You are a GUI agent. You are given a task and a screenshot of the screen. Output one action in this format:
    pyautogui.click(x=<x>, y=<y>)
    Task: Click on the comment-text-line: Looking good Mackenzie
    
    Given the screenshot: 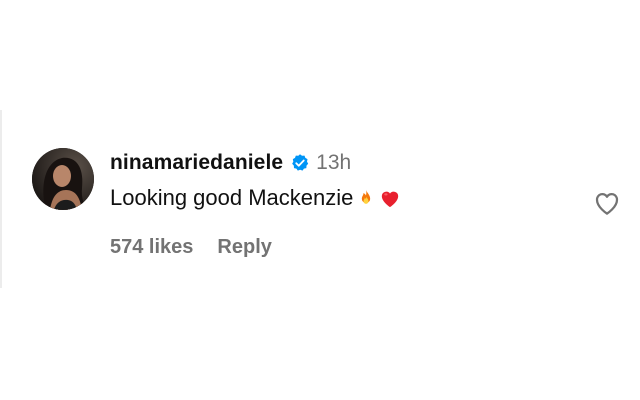 What is the action you would take?
    pyautogui.click(x=346, y=198)
    